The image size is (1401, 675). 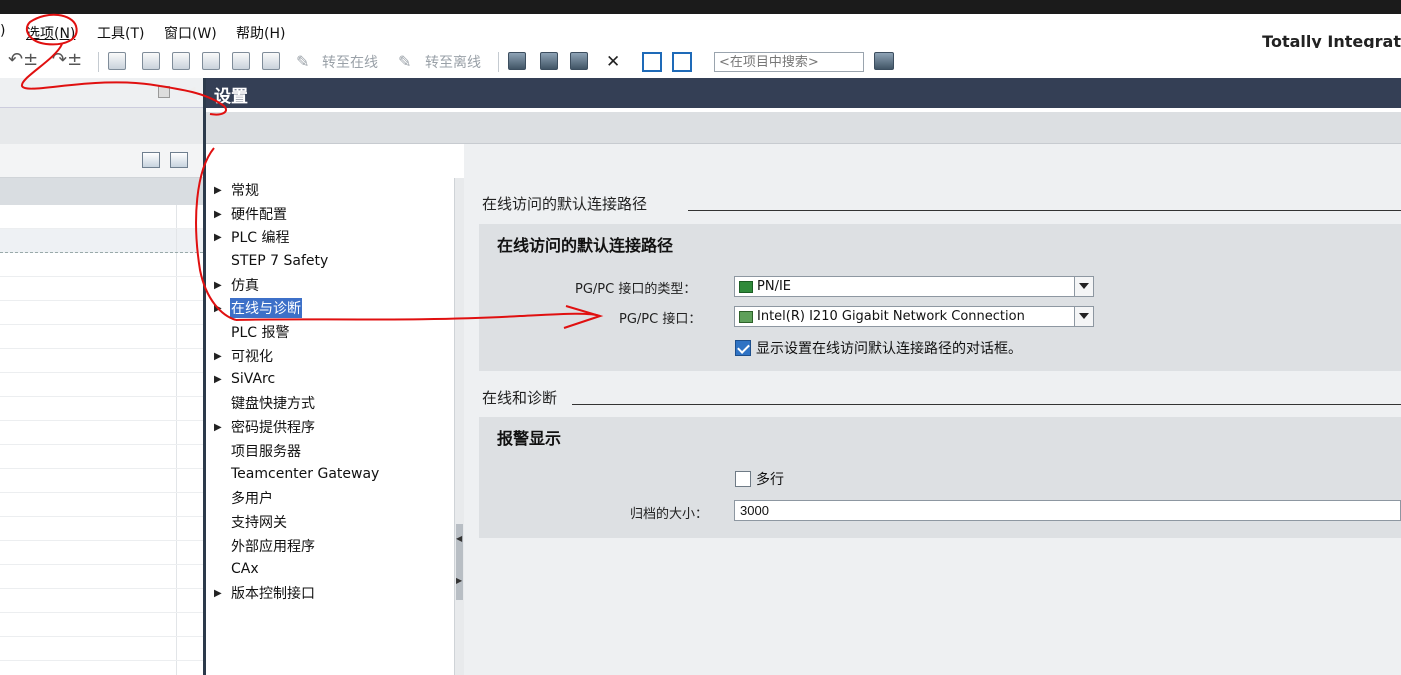 I want to click on project-tree-pane: ◀, so click(x=101, y=376).